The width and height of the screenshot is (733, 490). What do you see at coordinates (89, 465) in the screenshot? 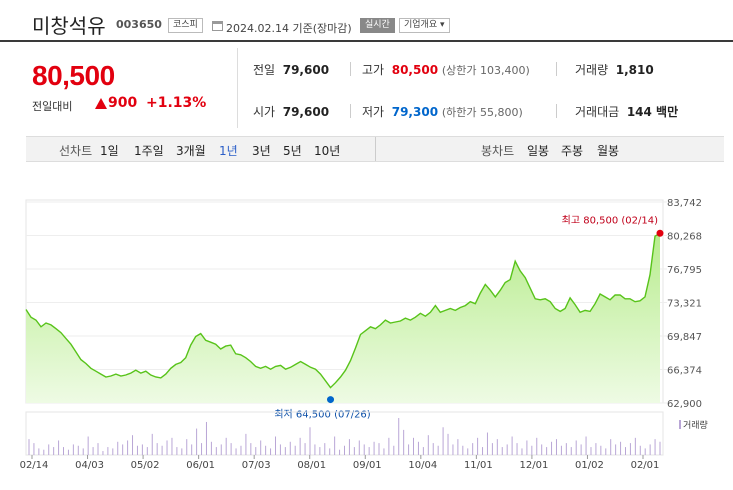
I see `x-tick-label: 04/03` at bounding box center [89, 465].